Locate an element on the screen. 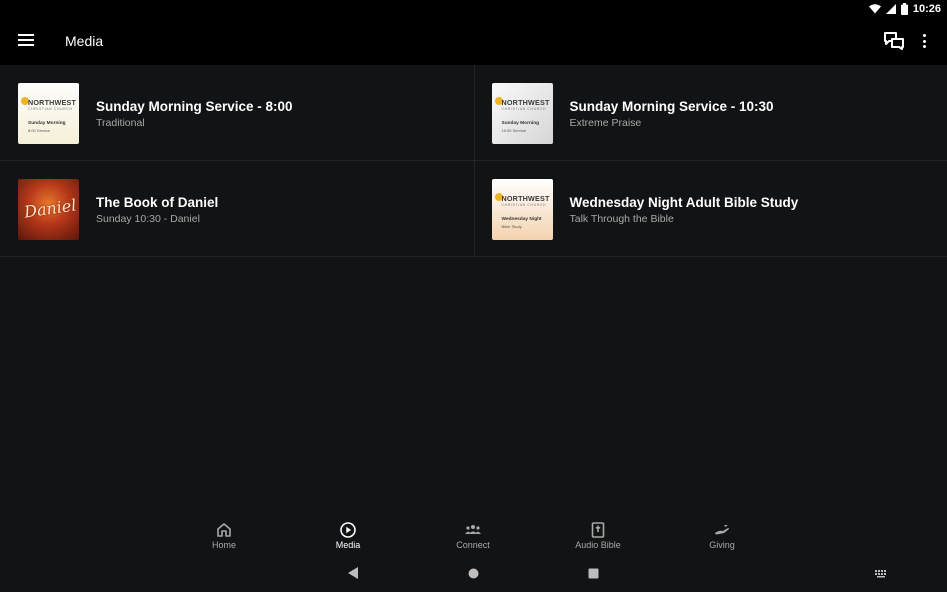 The width and height of the screenshot is (947, 592). thumb-line2: 8:00 Service is located at coordinates (39, 130).